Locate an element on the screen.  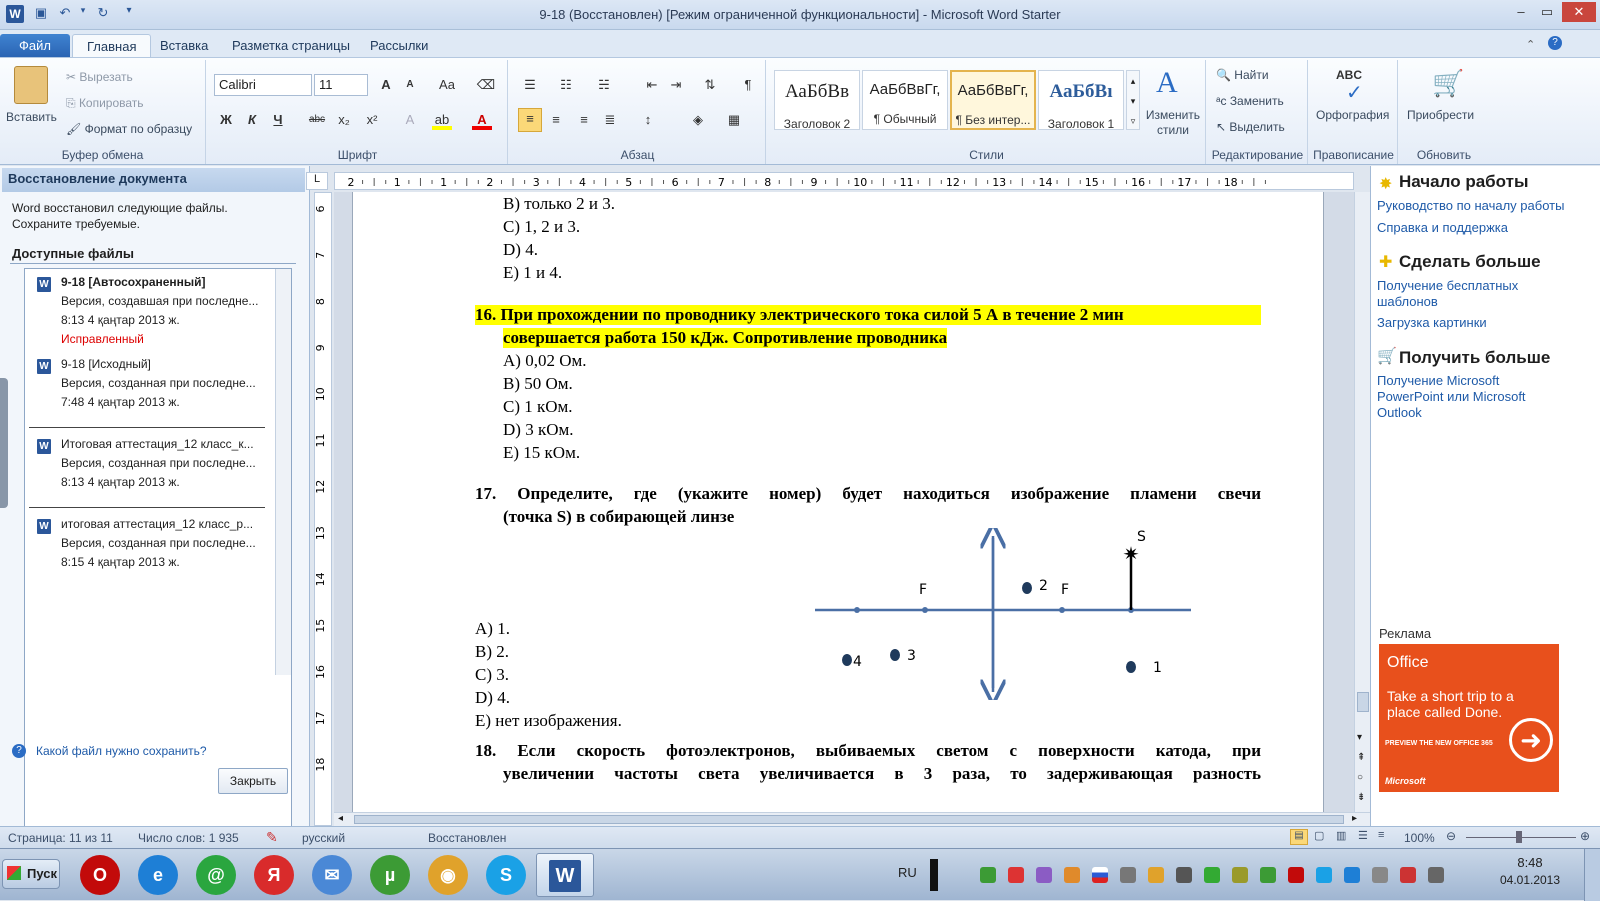
font-size-select: 11 is located at coordinates (341, 85).